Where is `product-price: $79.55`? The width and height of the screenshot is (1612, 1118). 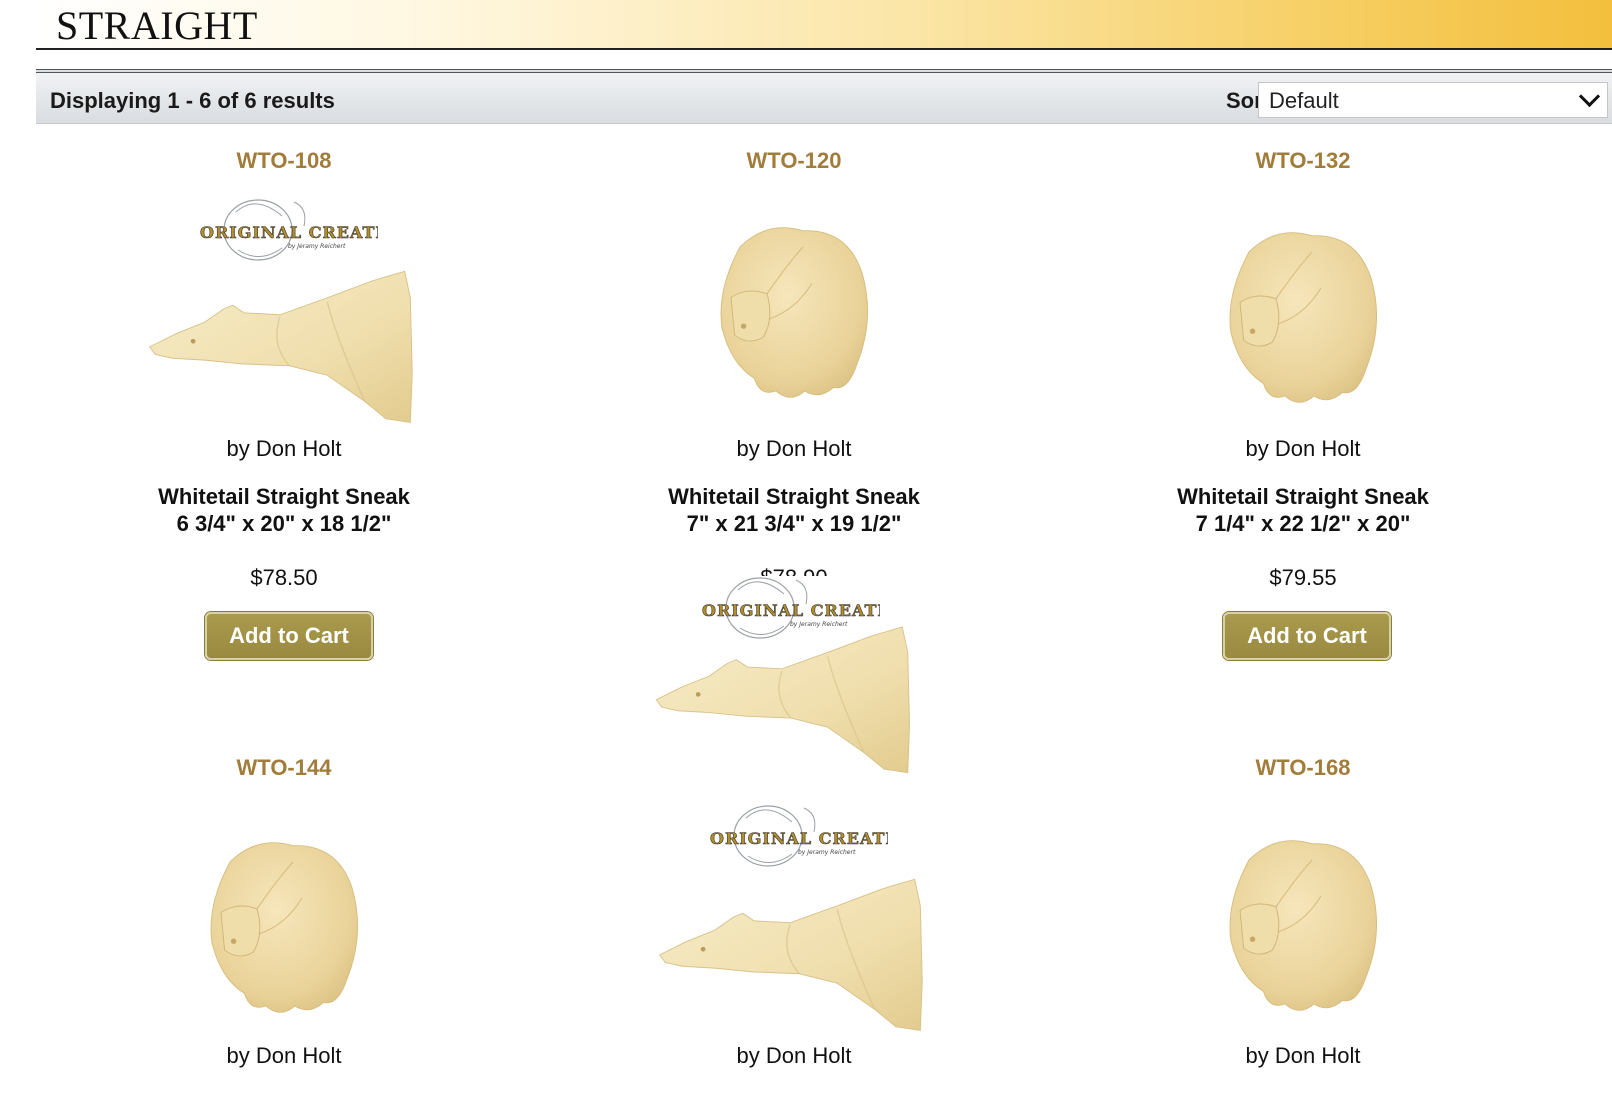 product-price: $79.55 is located at coordinates (1303, 577).